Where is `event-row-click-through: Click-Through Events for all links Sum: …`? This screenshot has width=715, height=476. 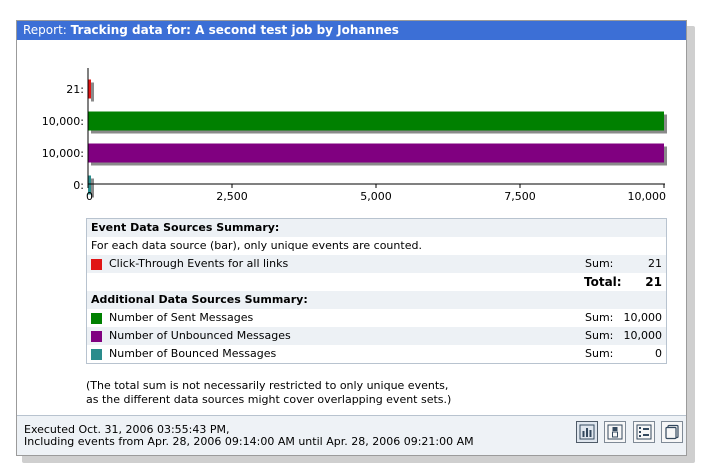 event-row-click-through: Click-Through Events for all links Sum: … is located at coordinates (376, 264).